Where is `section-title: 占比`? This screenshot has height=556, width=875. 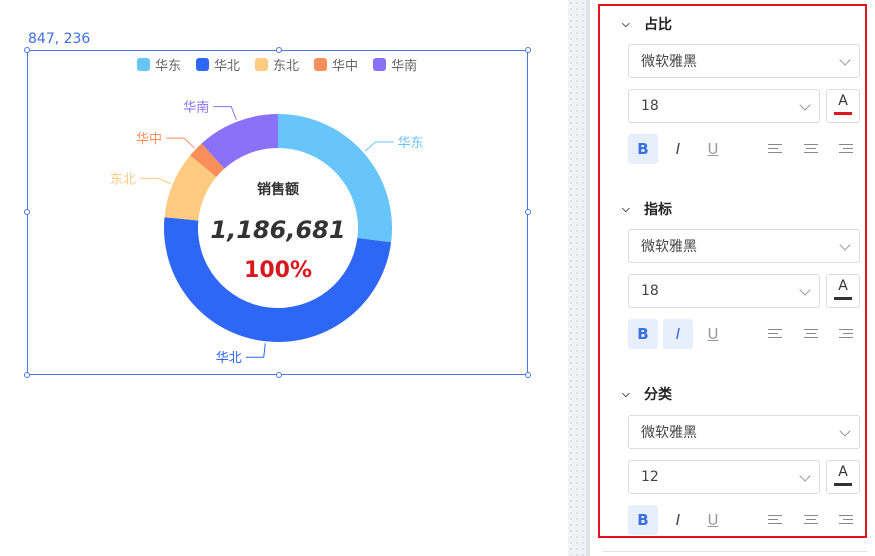 section-title: 占比 is located at coordinates (658, 25).